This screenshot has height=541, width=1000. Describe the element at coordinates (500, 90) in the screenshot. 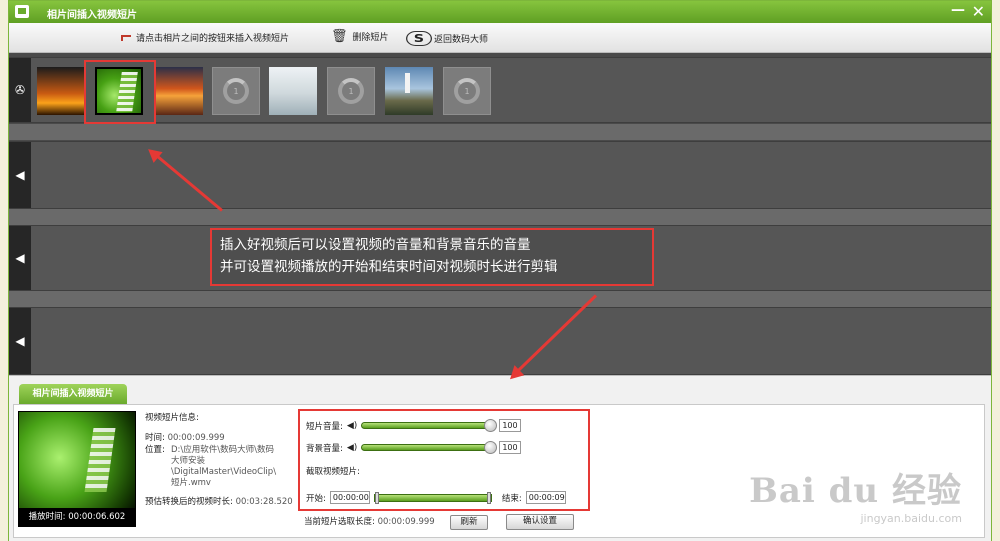

I see `photo-track: ✇ 1 1 1` at that location.